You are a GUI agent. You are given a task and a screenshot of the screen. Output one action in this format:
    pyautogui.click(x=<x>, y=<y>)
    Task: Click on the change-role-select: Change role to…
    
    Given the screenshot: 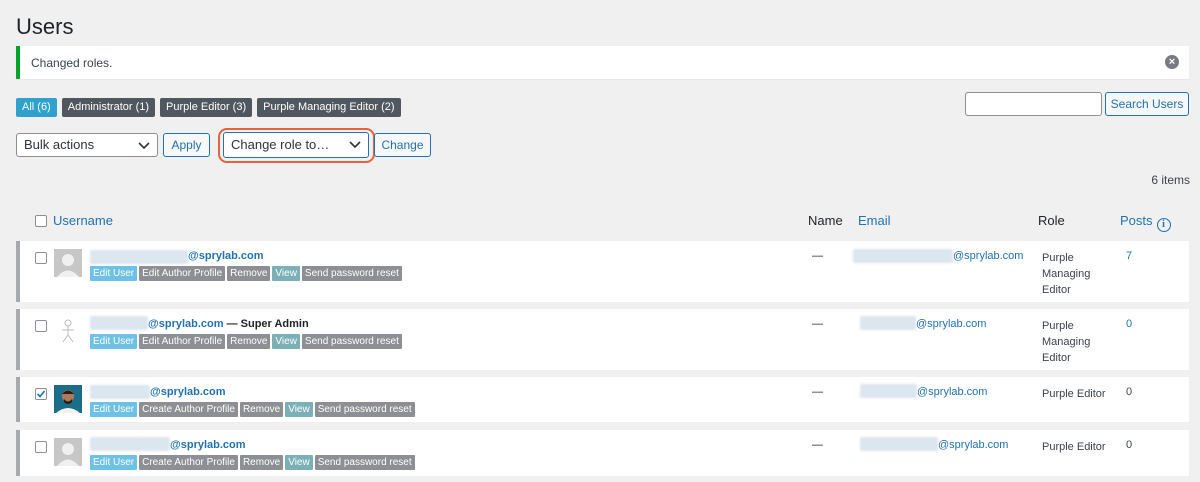 What is the action you would take?
    pyautogui.click(x=296, y=145)
    